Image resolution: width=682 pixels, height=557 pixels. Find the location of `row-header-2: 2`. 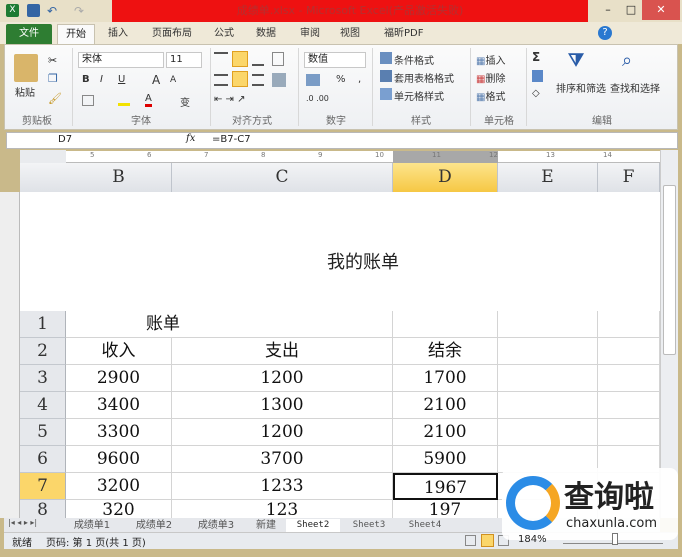

row-header-2: 2 is located at coordinates (43, 351).